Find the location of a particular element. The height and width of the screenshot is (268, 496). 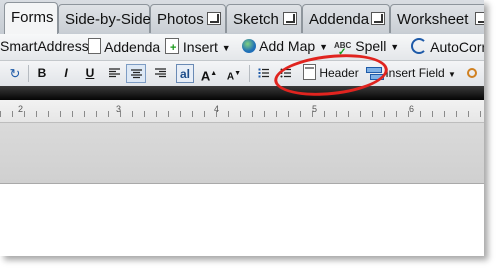

align-center-button is located at coordinates (136, 73).